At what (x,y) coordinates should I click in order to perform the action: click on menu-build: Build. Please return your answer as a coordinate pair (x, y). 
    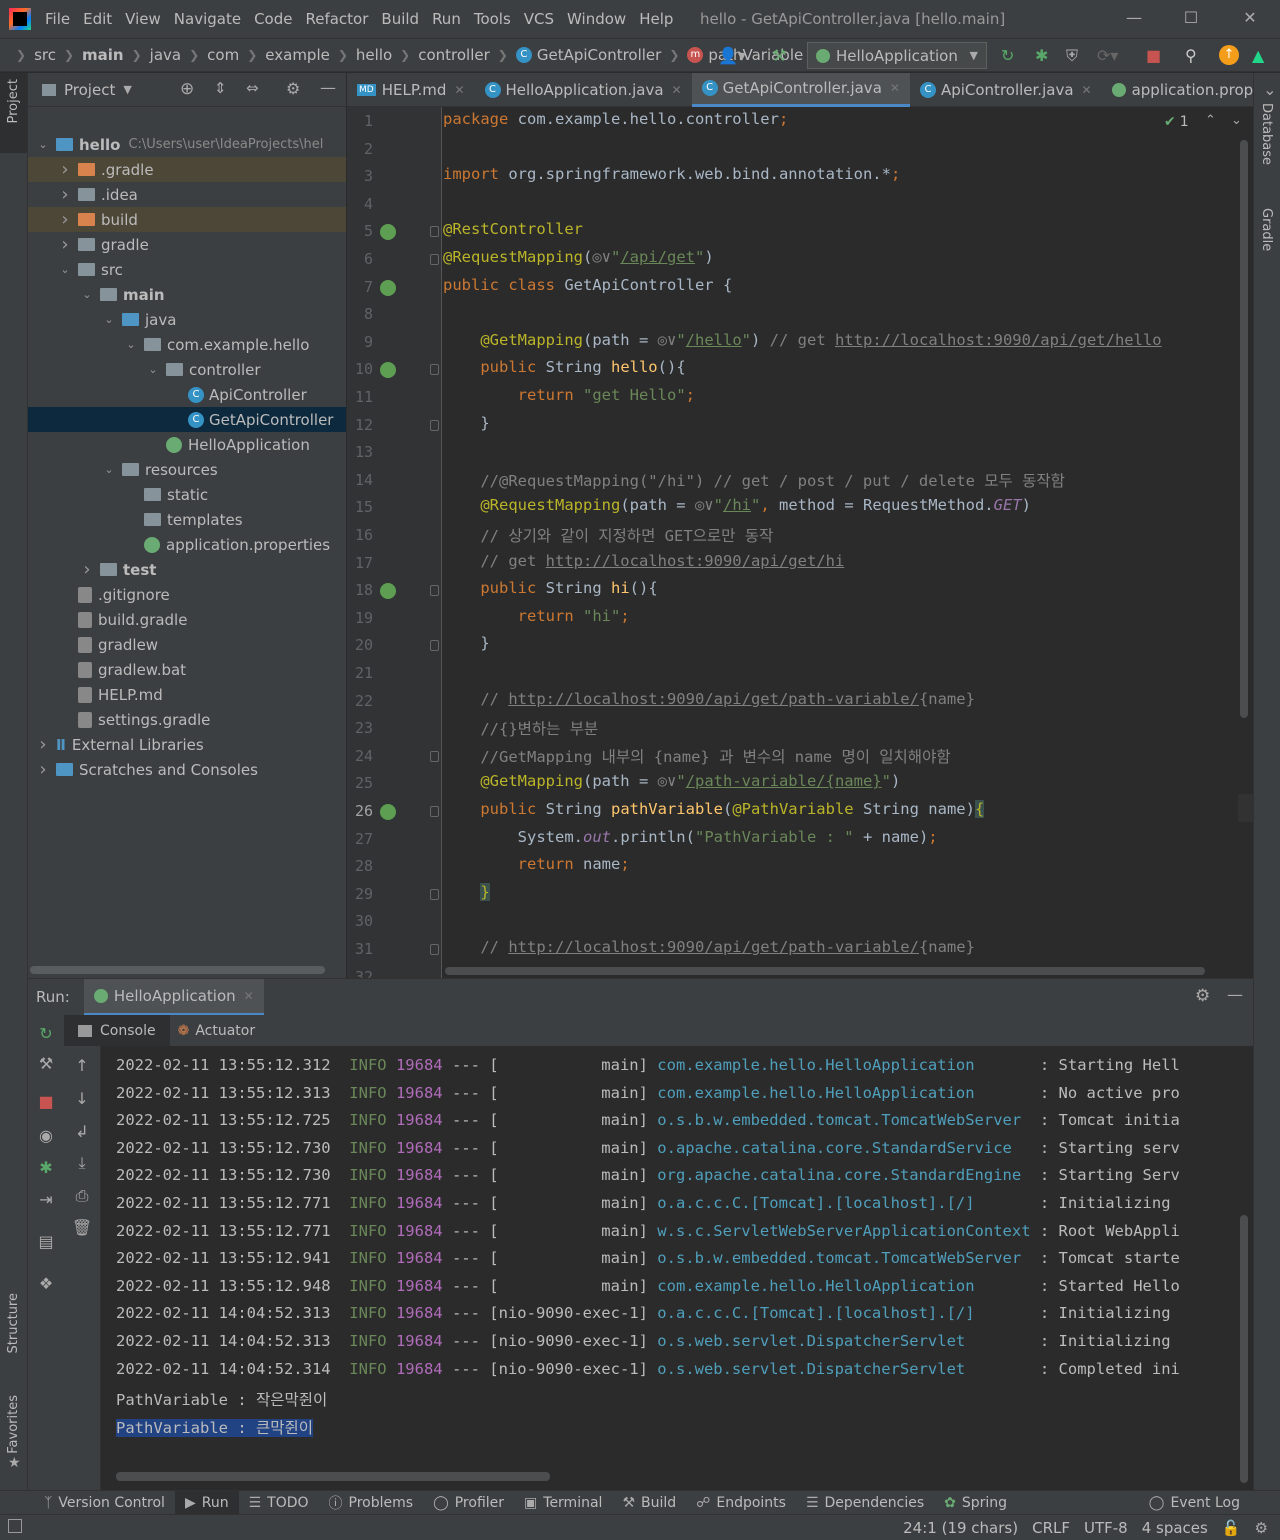
    Looking at the image, I should click on (400, 19).